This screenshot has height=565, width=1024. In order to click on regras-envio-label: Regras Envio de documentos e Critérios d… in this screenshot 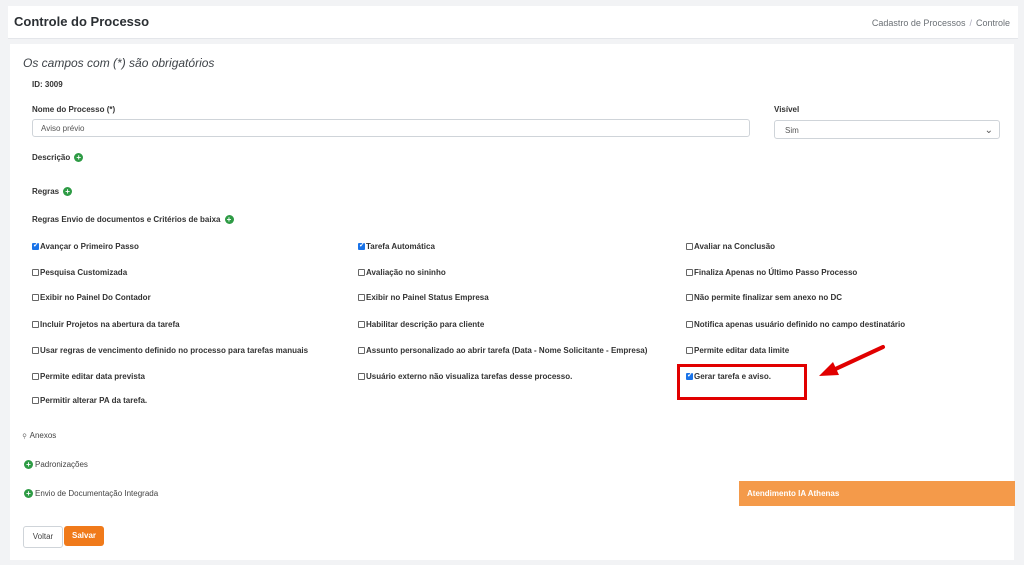, I will do `click(126, 219)`.